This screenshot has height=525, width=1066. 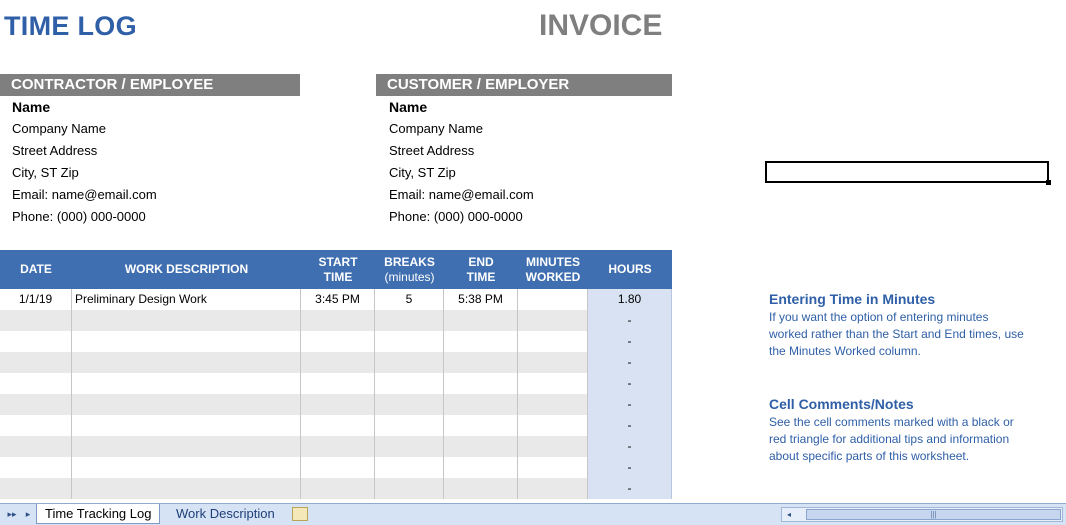 I want to click on scroll-thumb: |||, so click(x=933, y=514).